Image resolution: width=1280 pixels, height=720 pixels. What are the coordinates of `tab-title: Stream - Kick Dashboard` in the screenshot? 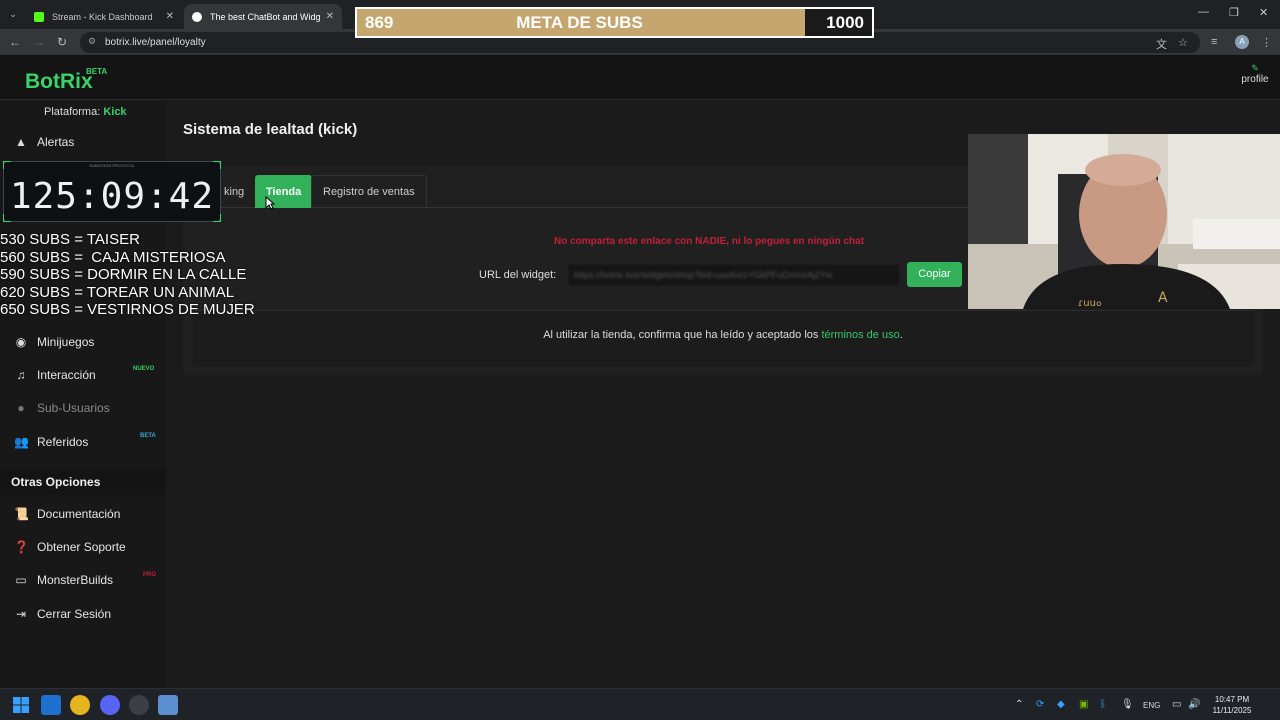 It's located at (102, 16).